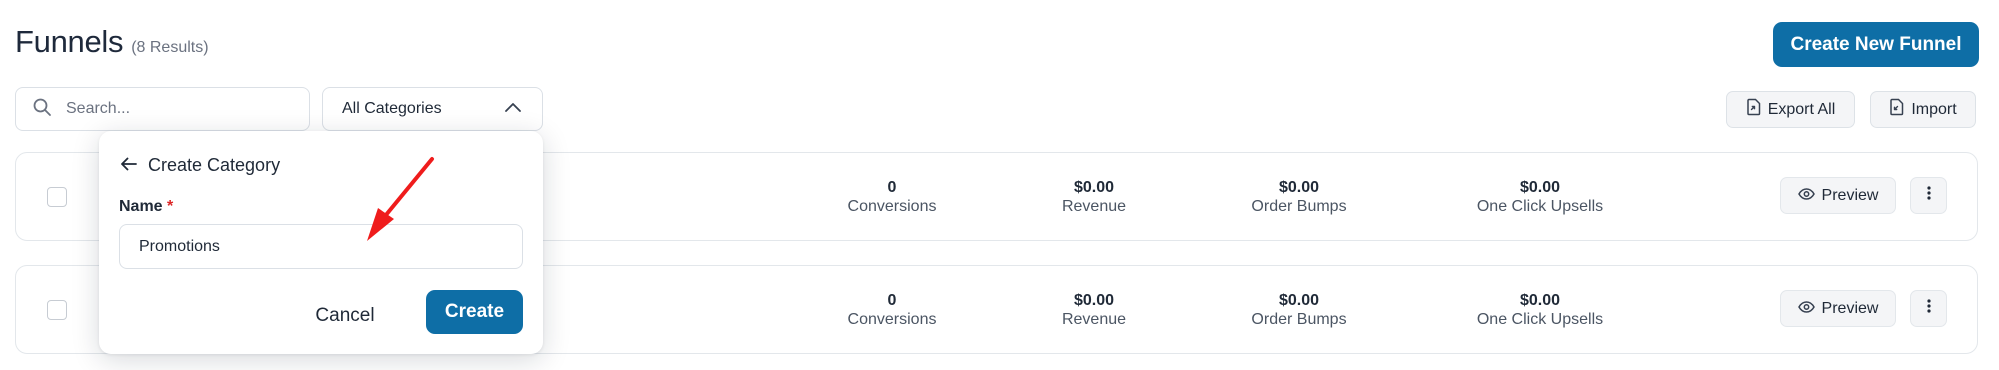 Image resolution: width=1999 pixels, height=370 pixels. I want to click on import-button: Import, so click(1923, 109).